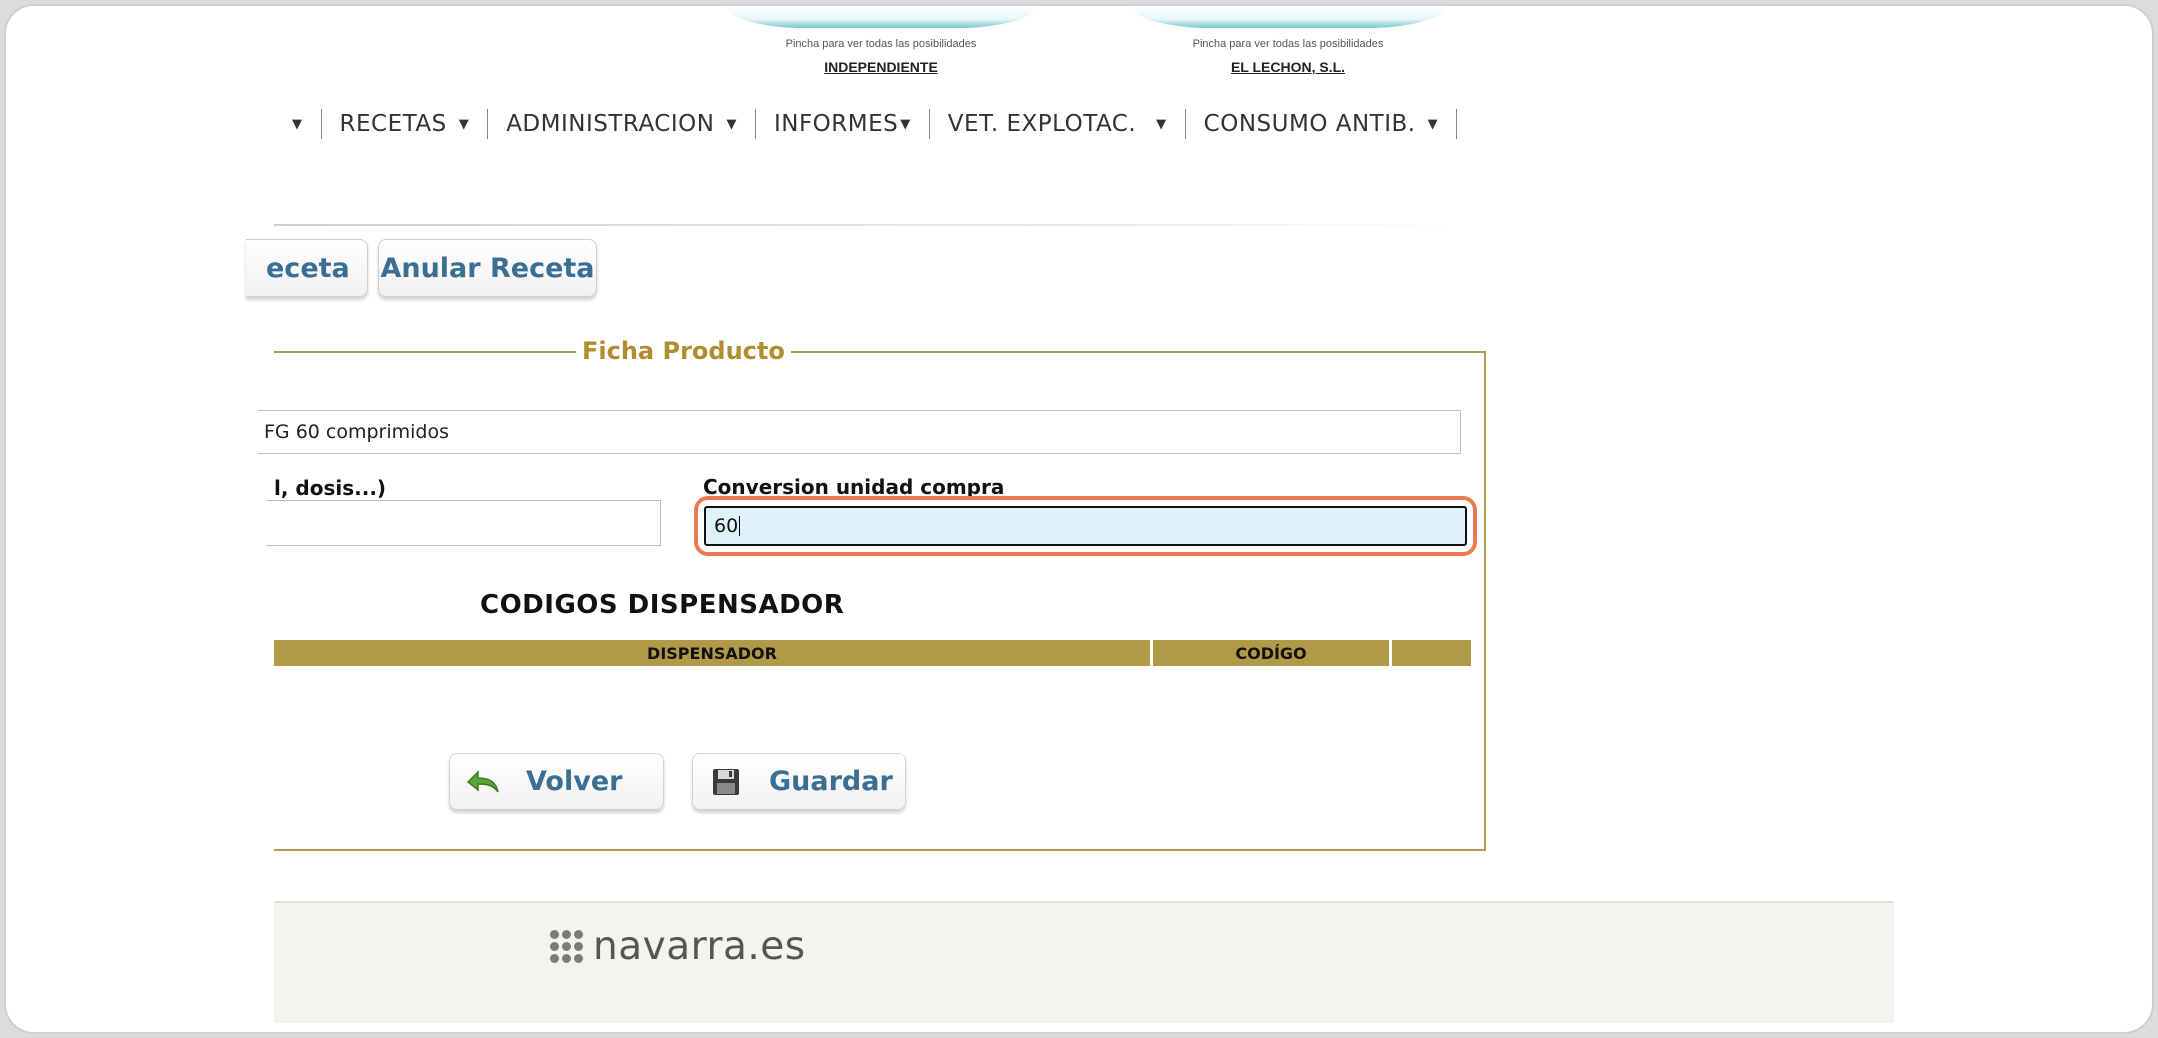 The height and width of the screenshot is (1038, 2158). Describe the element at coordinates (683, 351) in the screenshot. I see `fieldset-legend: Ficha Producto` at that location.